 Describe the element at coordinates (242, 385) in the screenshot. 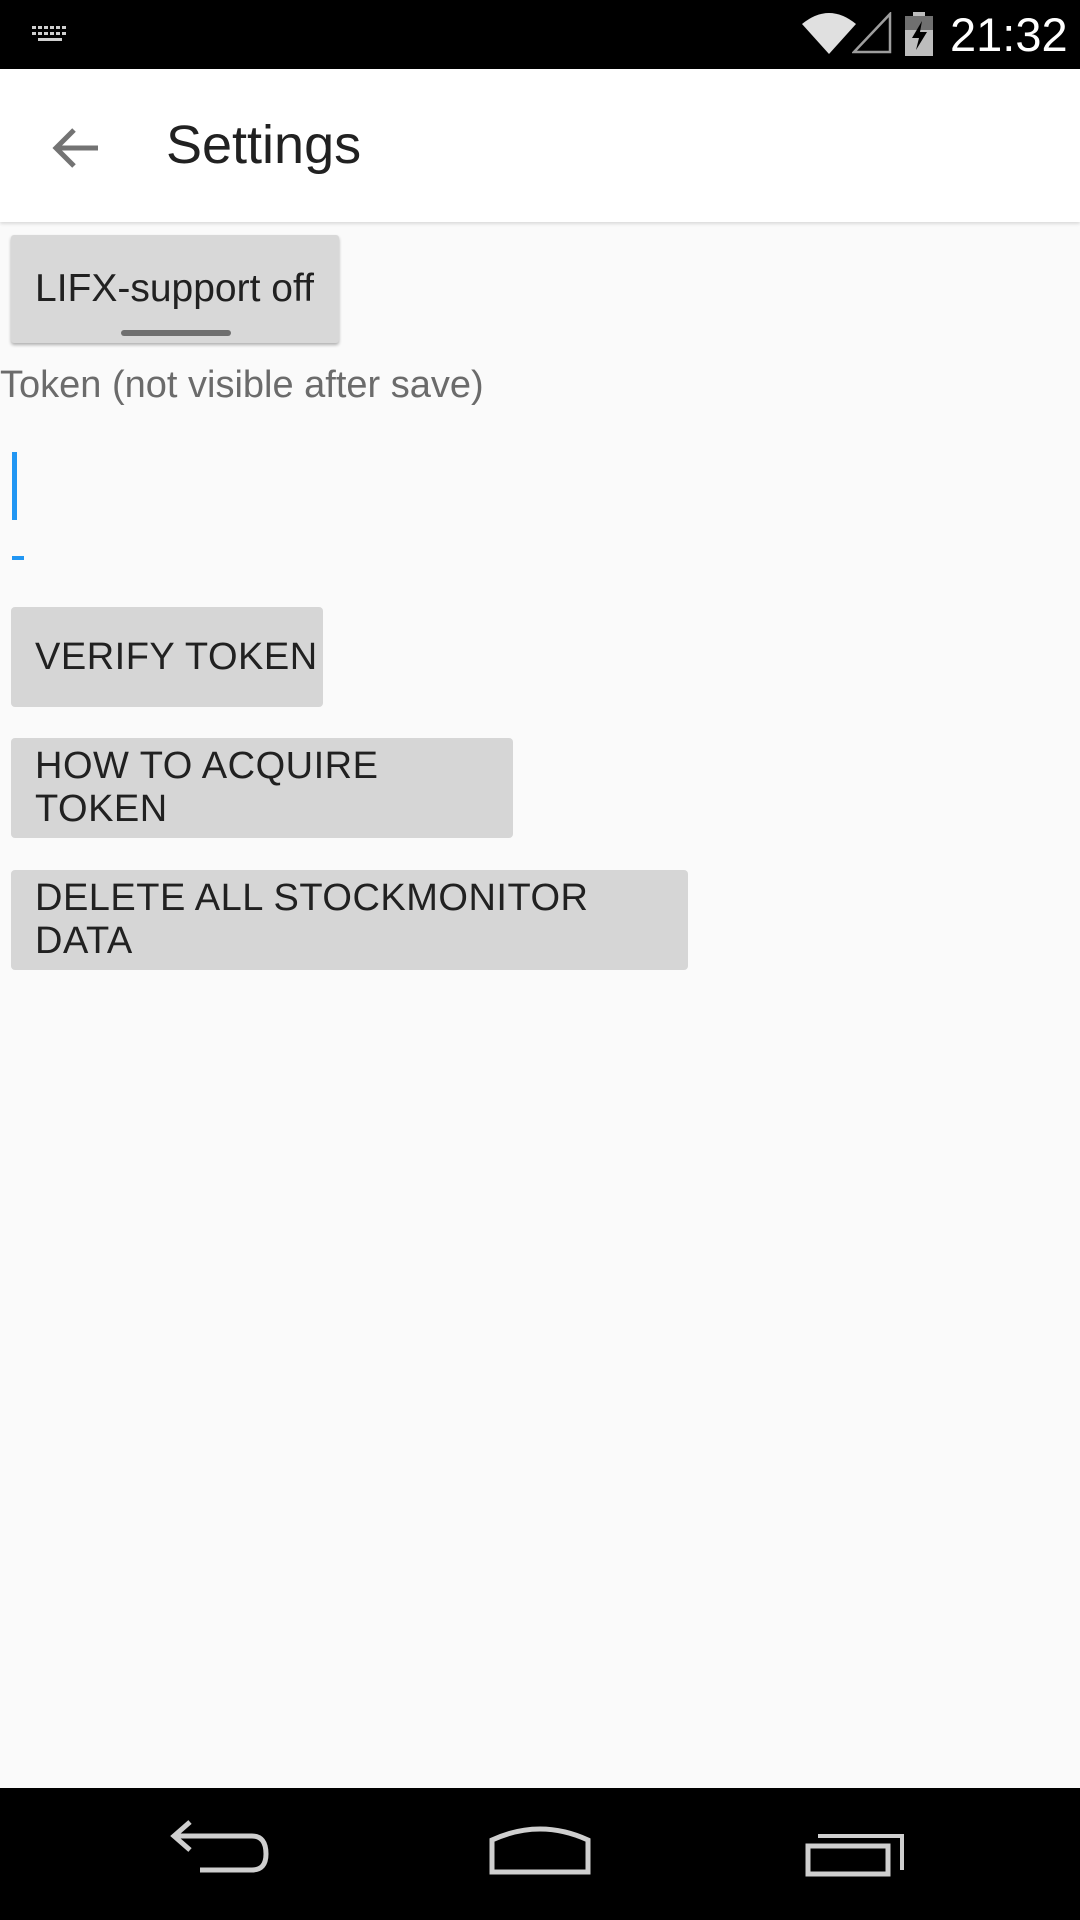

I see `token-label: Token (not visible after save)` at that location.